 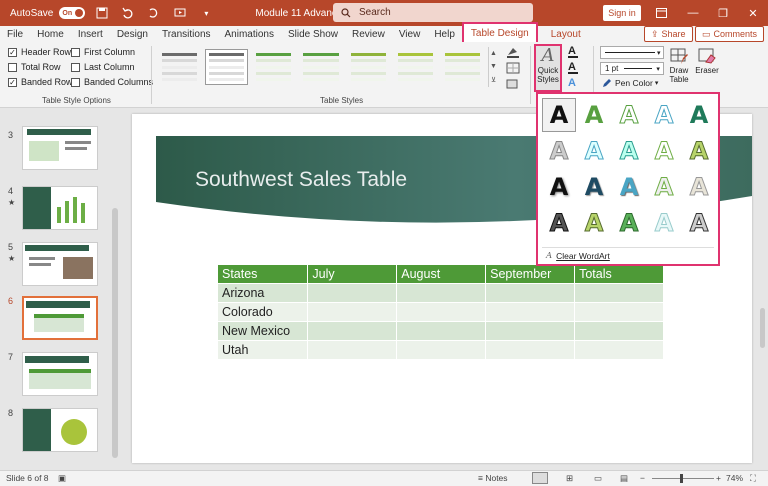 What do you see at coordinates (50, 34) in the screenshot?
I see `tab-home: Home` at bounding box center [50, 34].